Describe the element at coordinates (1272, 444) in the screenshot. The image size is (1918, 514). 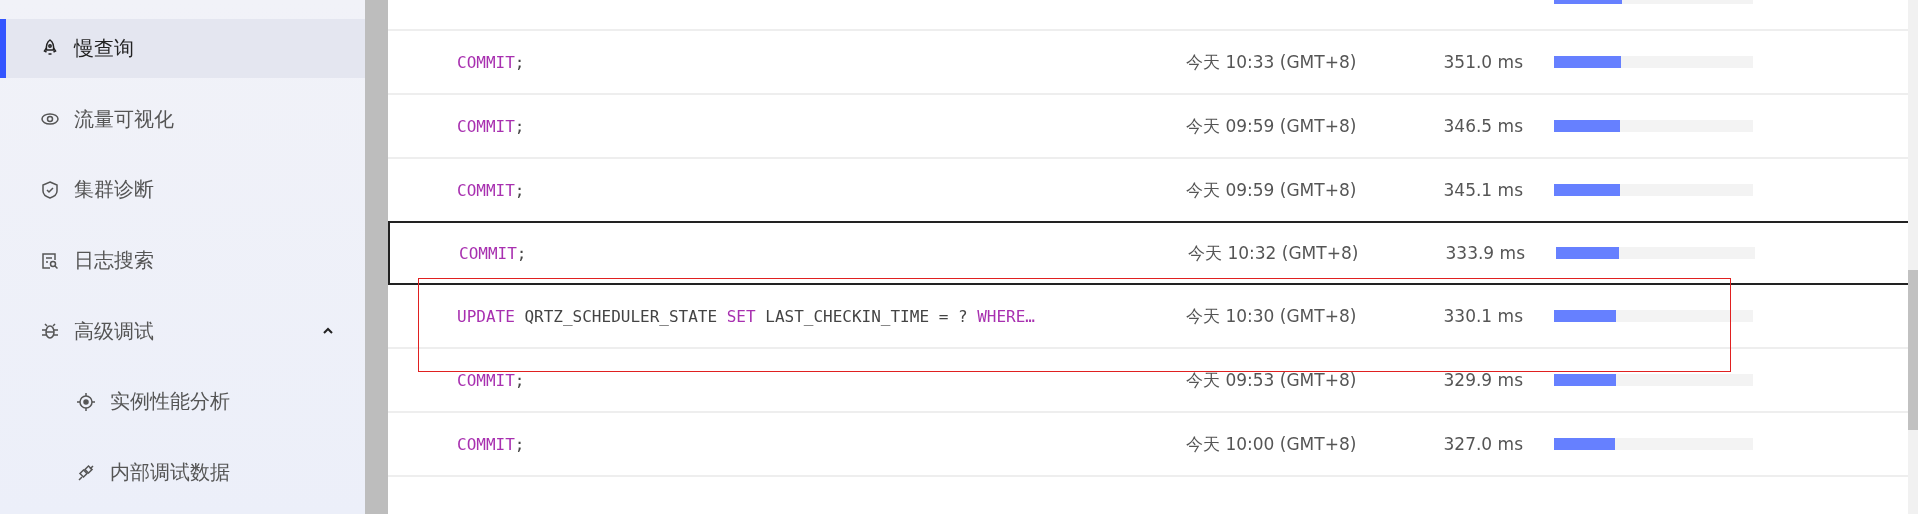
I see `time-text: 今天 10:00 (GMT+8)` at that location.